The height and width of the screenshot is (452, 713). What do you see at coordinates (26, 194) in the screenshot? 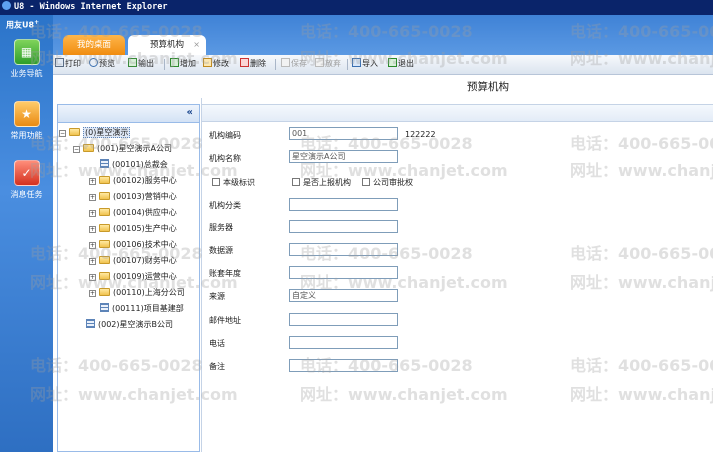
I see `rail-item-label: 消息任务` at bounding box center [26, 194].